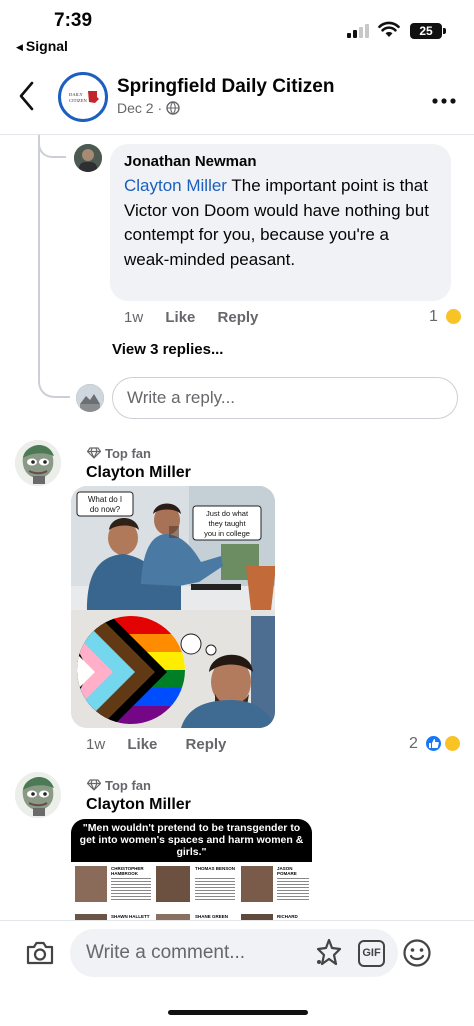 This screenshot has width=474, height=1026. I want to click on wifi-icon, so click(389, 29).